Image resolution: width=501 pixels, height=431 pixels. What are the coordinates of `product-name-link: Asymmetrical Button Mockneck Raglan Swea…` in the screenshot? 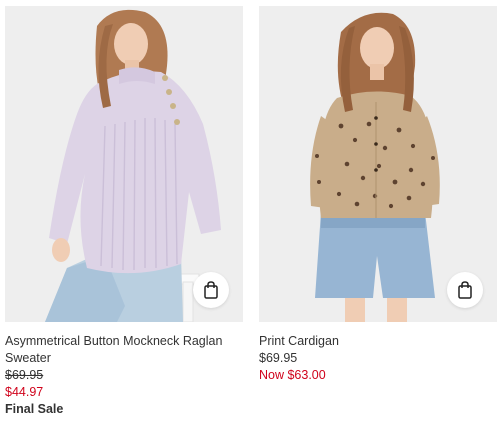 It's located at (124, 350).